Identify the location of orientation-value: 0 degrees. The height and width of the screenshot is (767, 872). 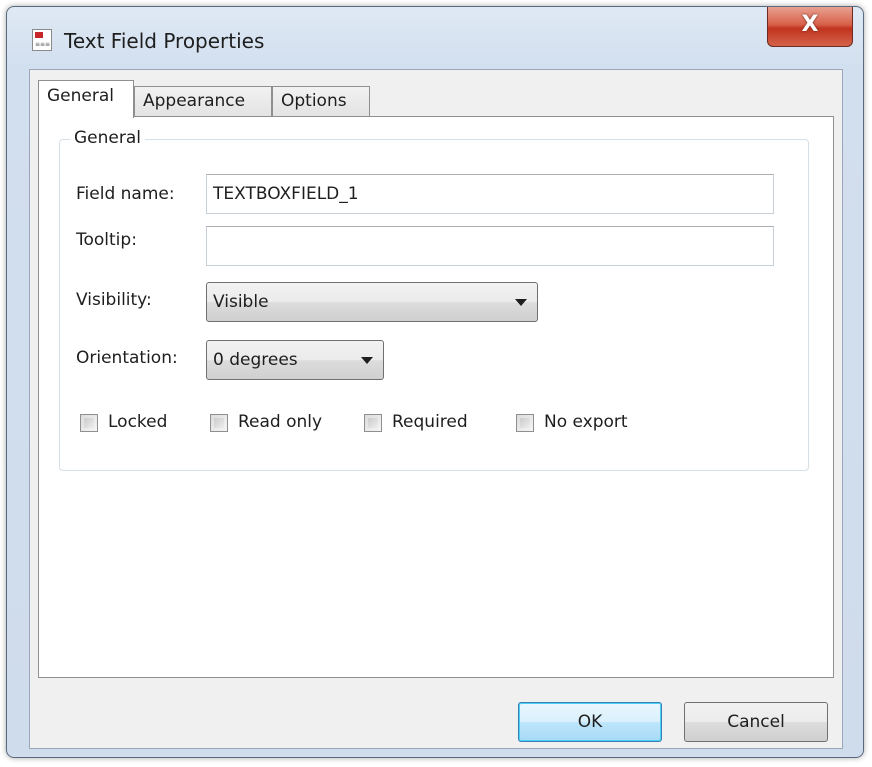
(255, 360).